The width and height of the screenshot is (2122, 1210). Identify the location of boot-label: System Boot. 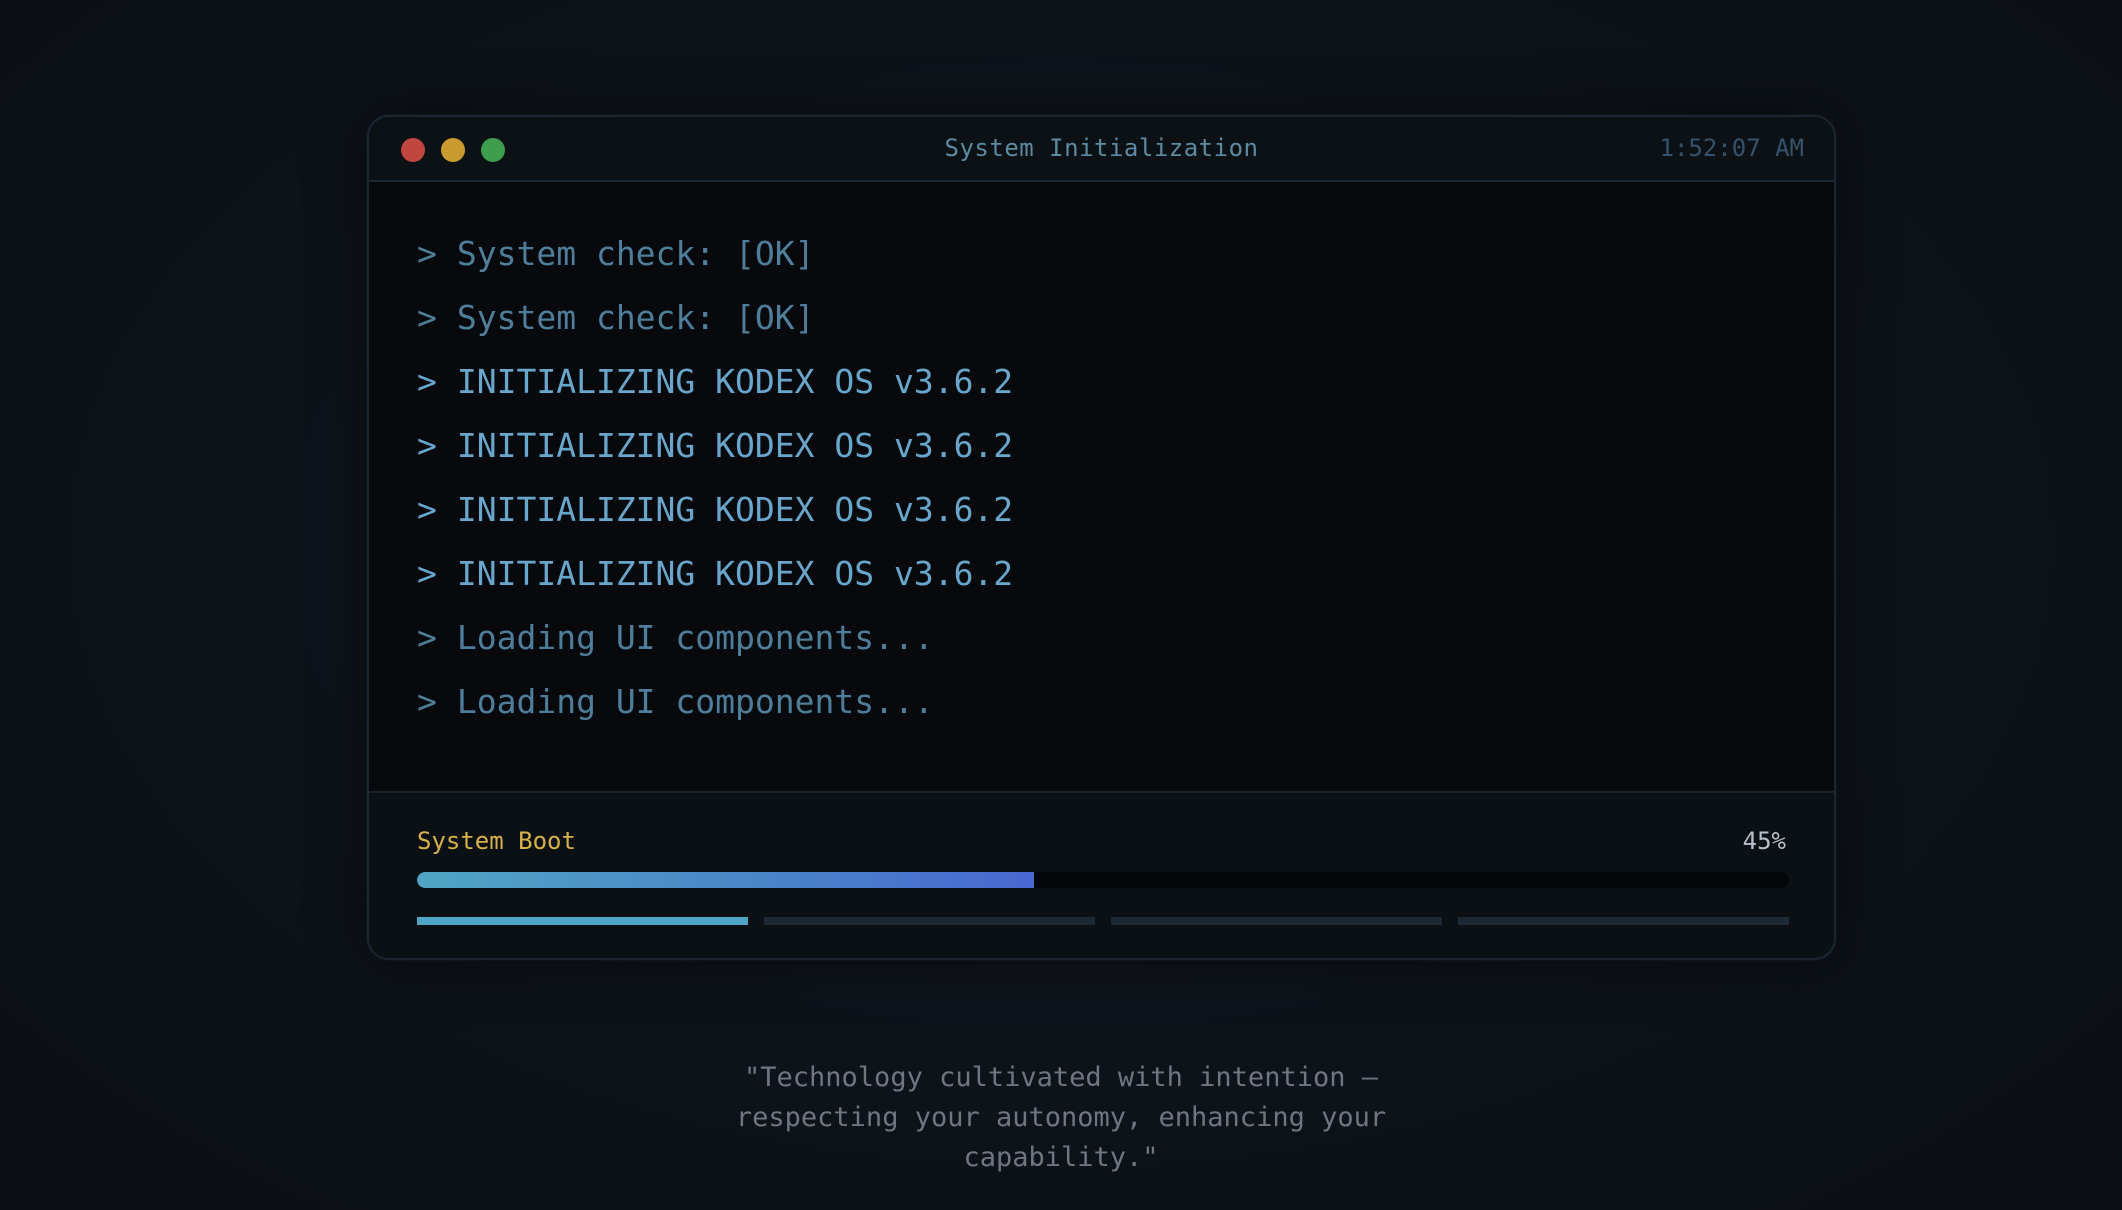
(496, 841).